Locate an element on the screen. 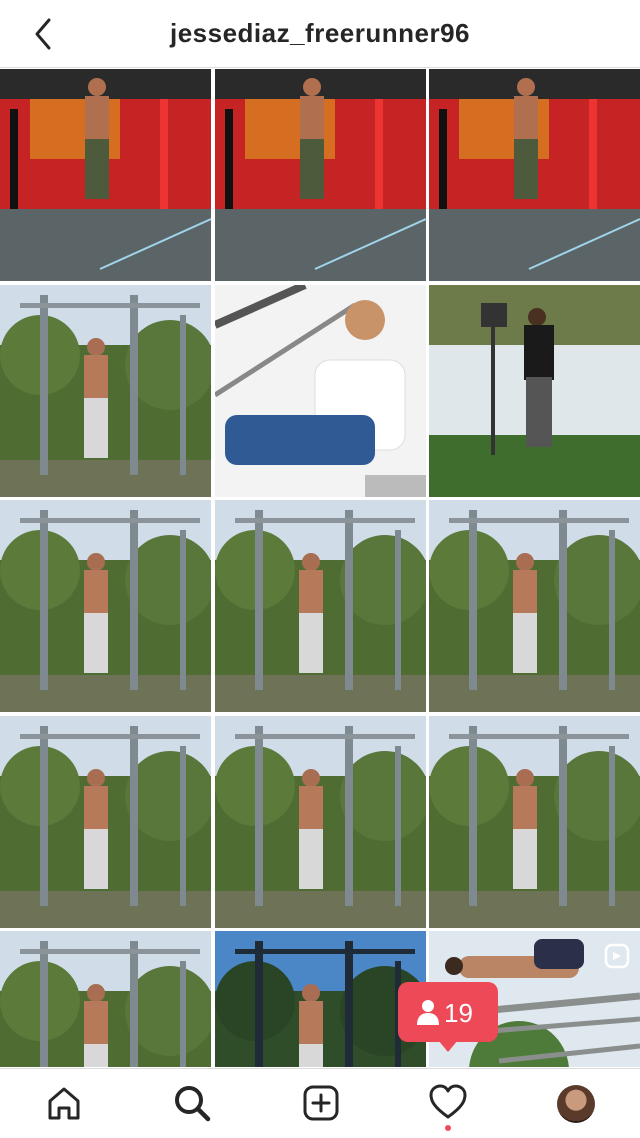 This screenshot has height=1138, width=640. search-icon is located at coordinates (193, 1104).